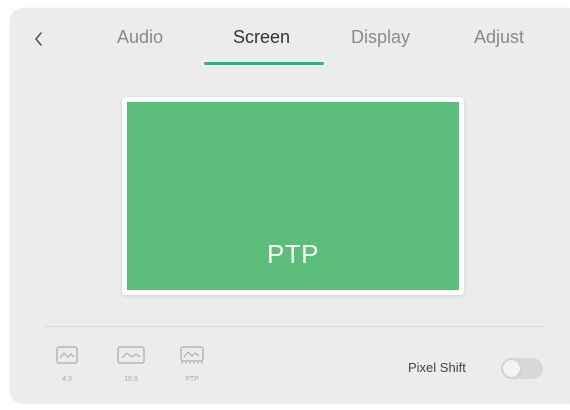 The height and width of the screenshot is (410, 570). What do you see at coordinates (140, 37) in the screenshot?
I see `tab-audio: Audio` at bounding box center [140, 37].